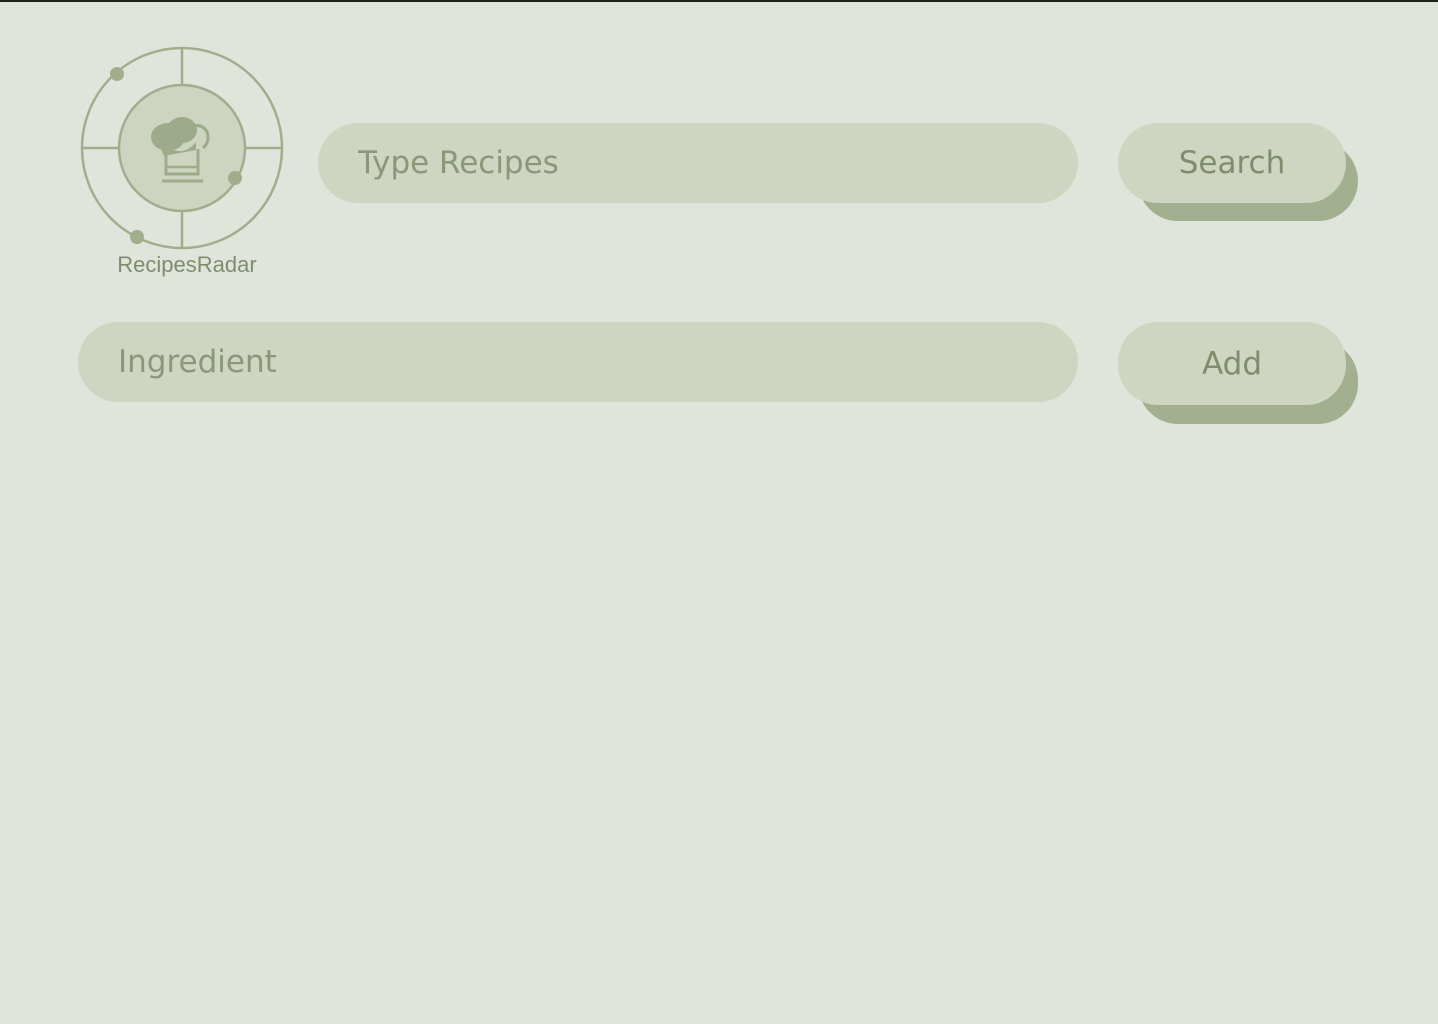 The width and height of the screenshot is (1438, 1024). I want to click on add-ingredient-button: Add, so click(1232, 363).